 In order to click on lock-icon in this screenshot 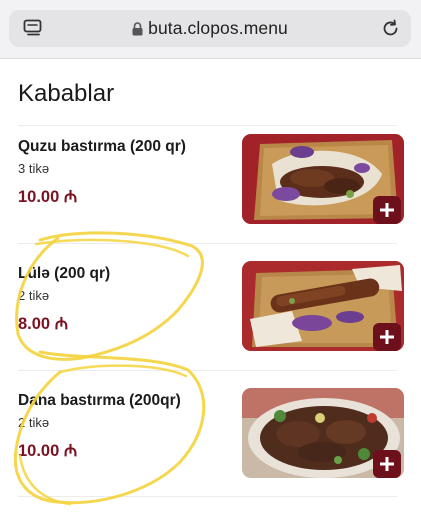, I will do `click(137, 28)`.